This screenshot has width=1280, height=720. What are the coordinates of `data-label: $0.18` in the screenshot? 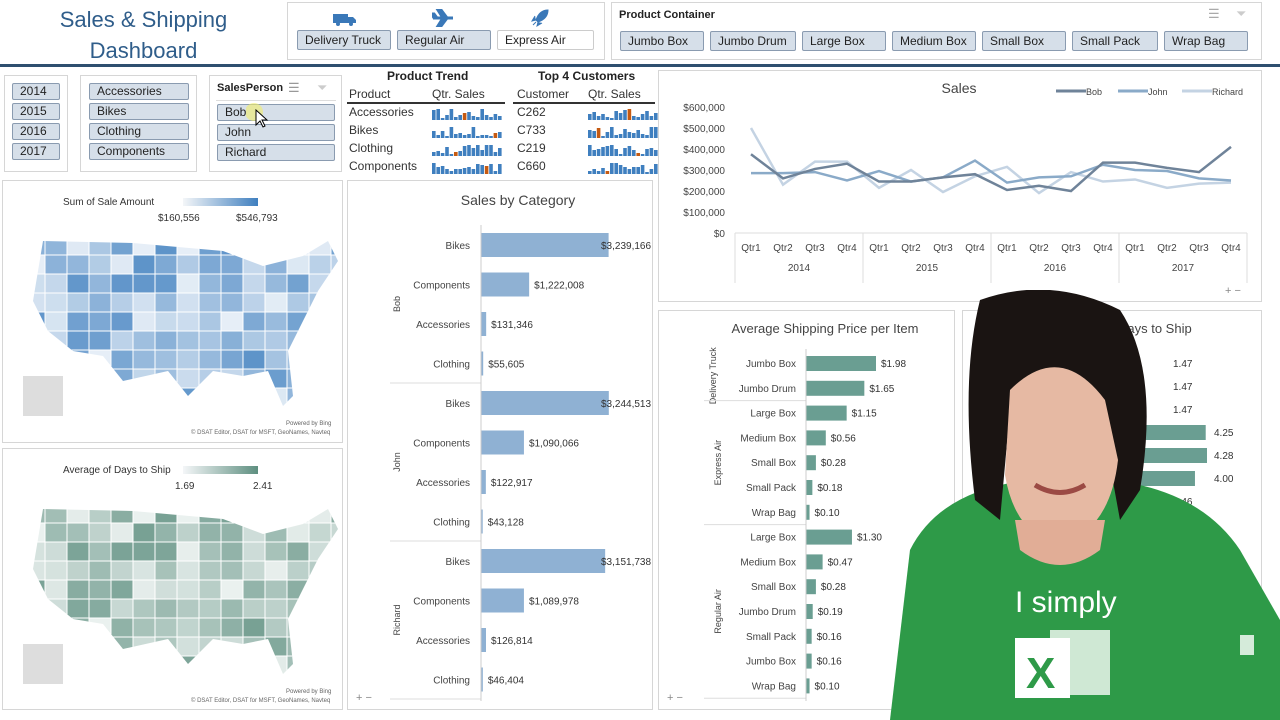 It's located at (829, 488).